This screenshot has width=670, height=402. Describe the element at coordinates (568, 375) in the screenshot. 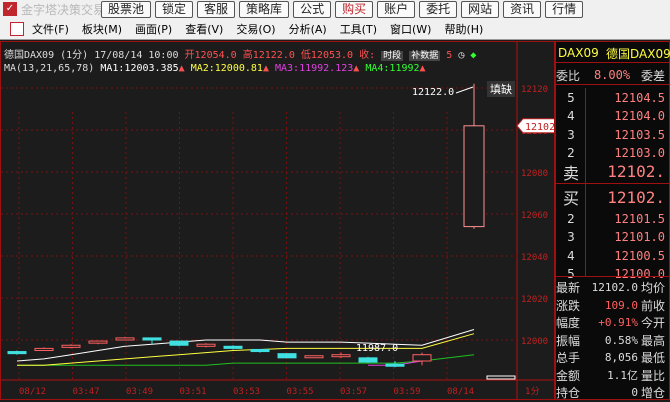

I see `stat-label: 金额` at that location.